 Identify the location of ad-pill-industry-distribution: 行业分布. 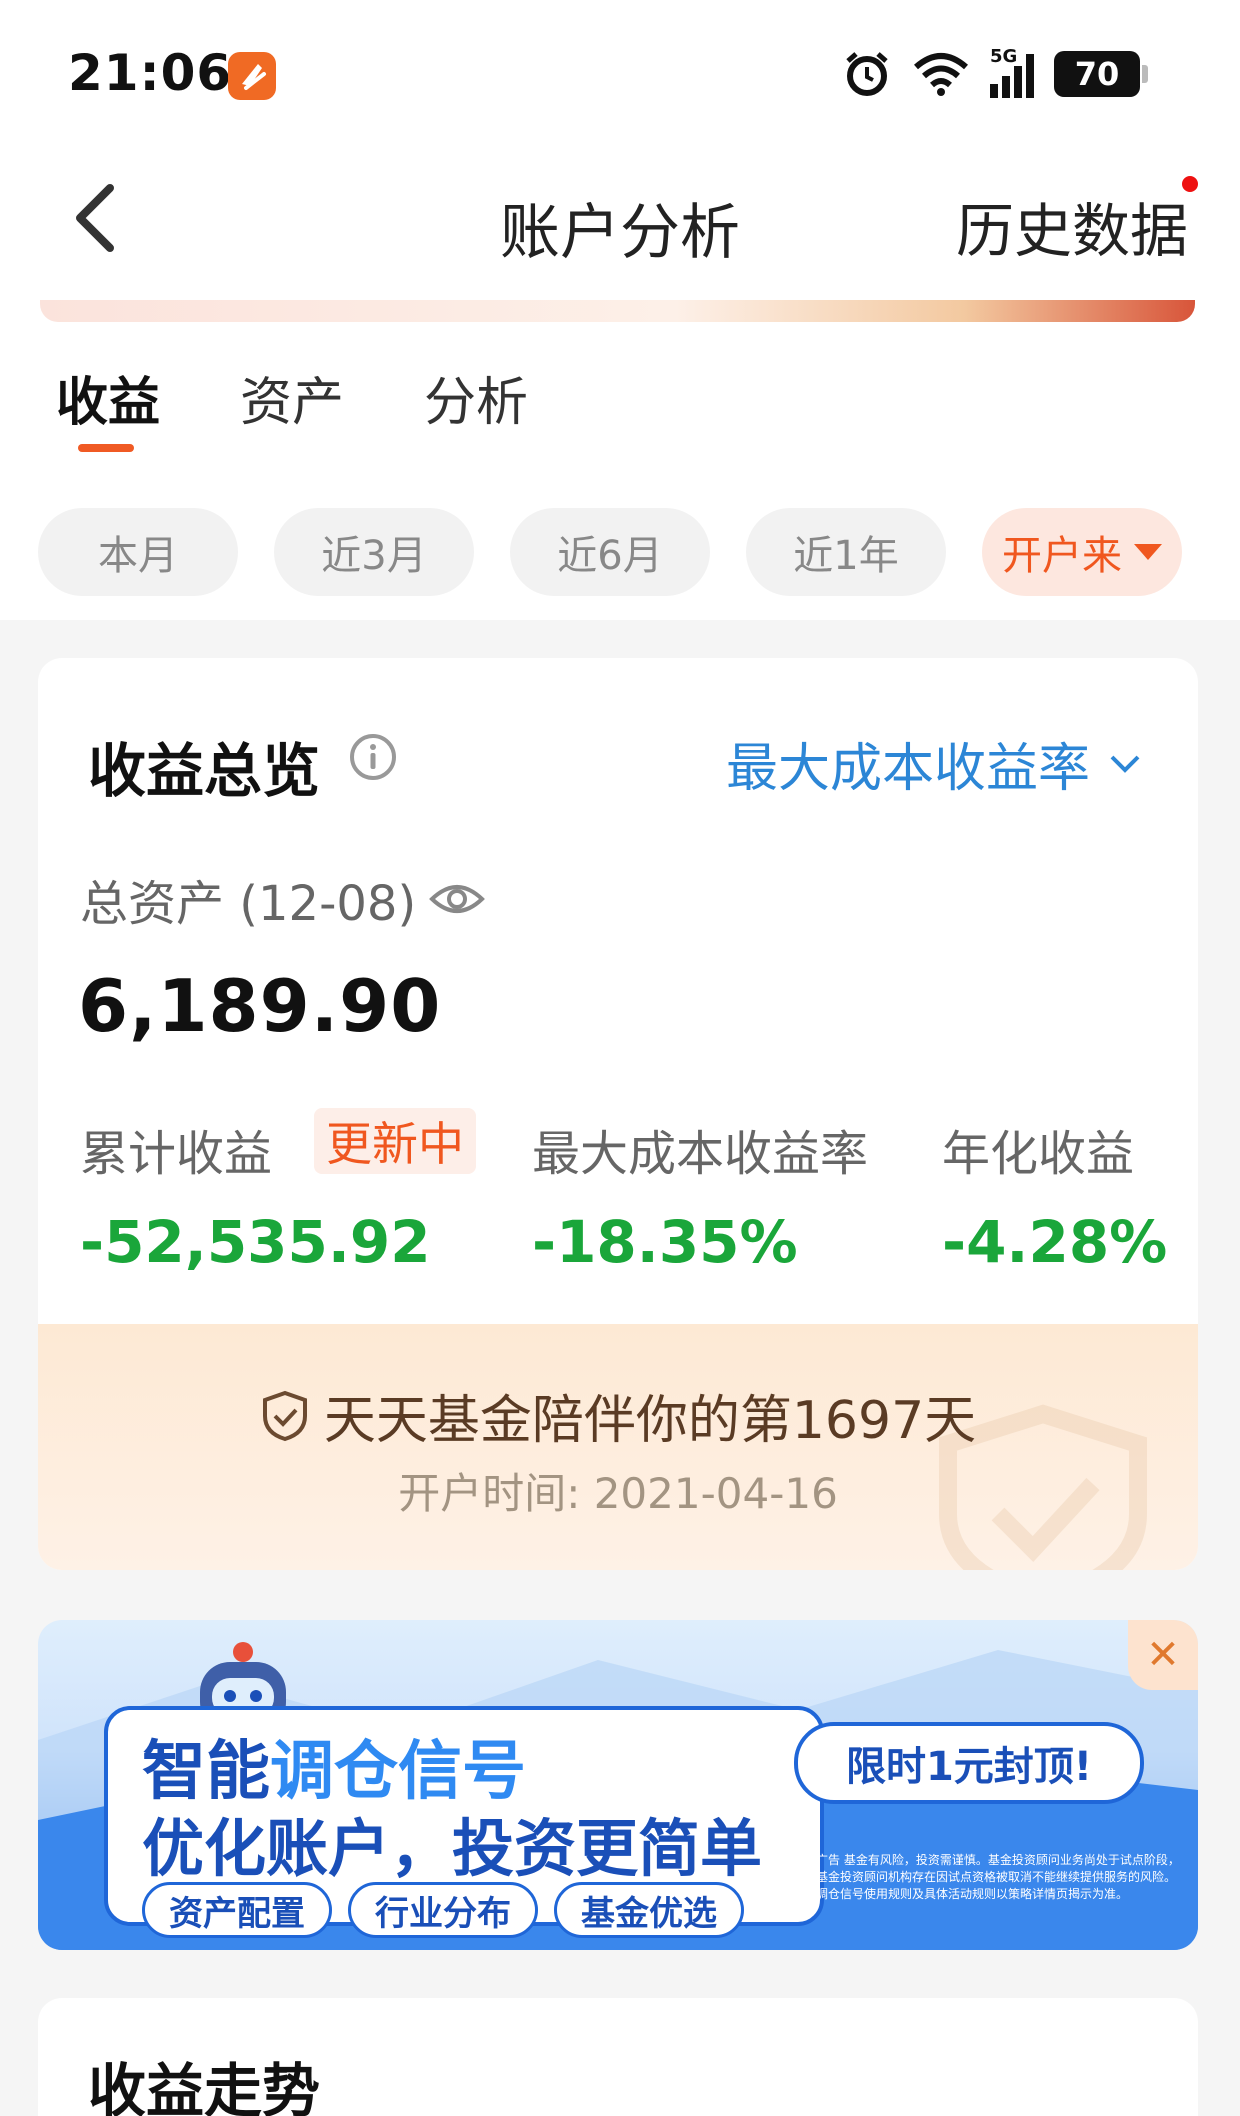
(443, 1910).